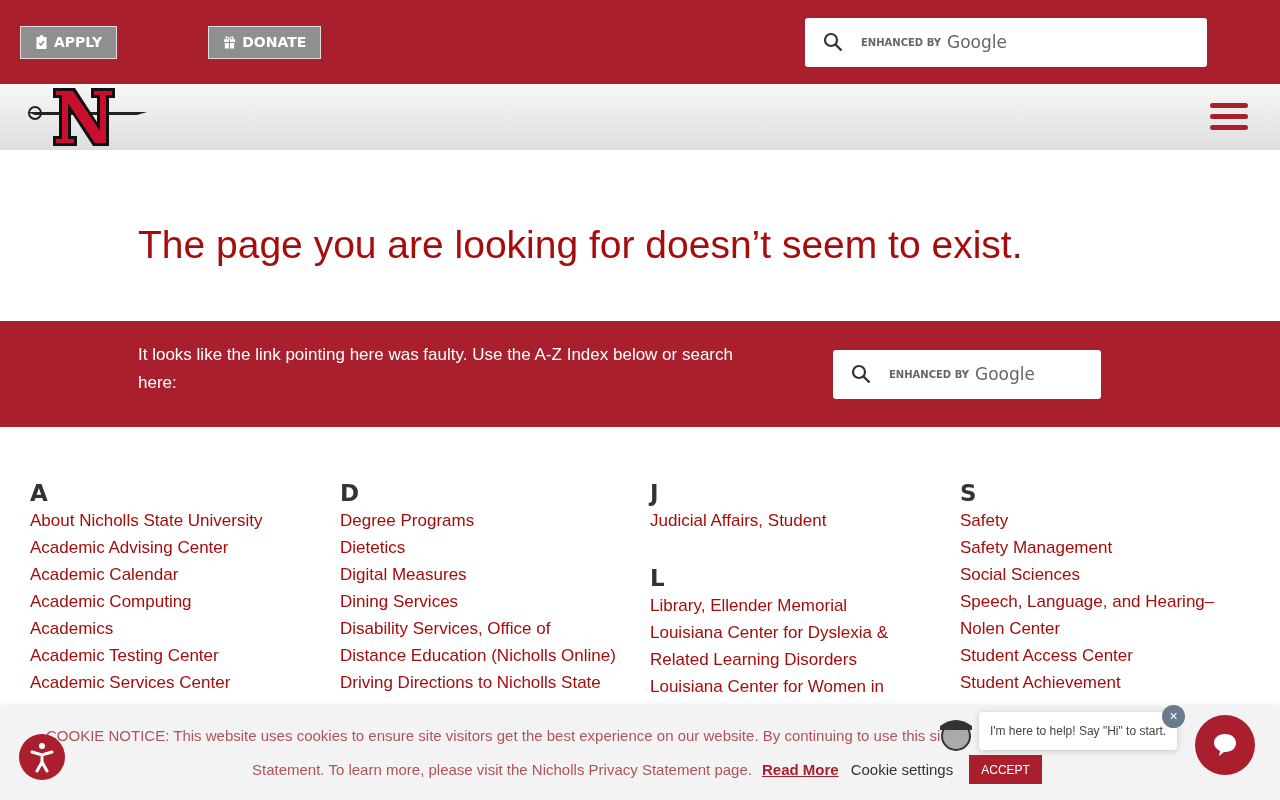 This screenshot has height=800, width=1280. Describe the element at coordinates (800, 769) in the screenshot. I see `read-more-link: Read More` at that location.